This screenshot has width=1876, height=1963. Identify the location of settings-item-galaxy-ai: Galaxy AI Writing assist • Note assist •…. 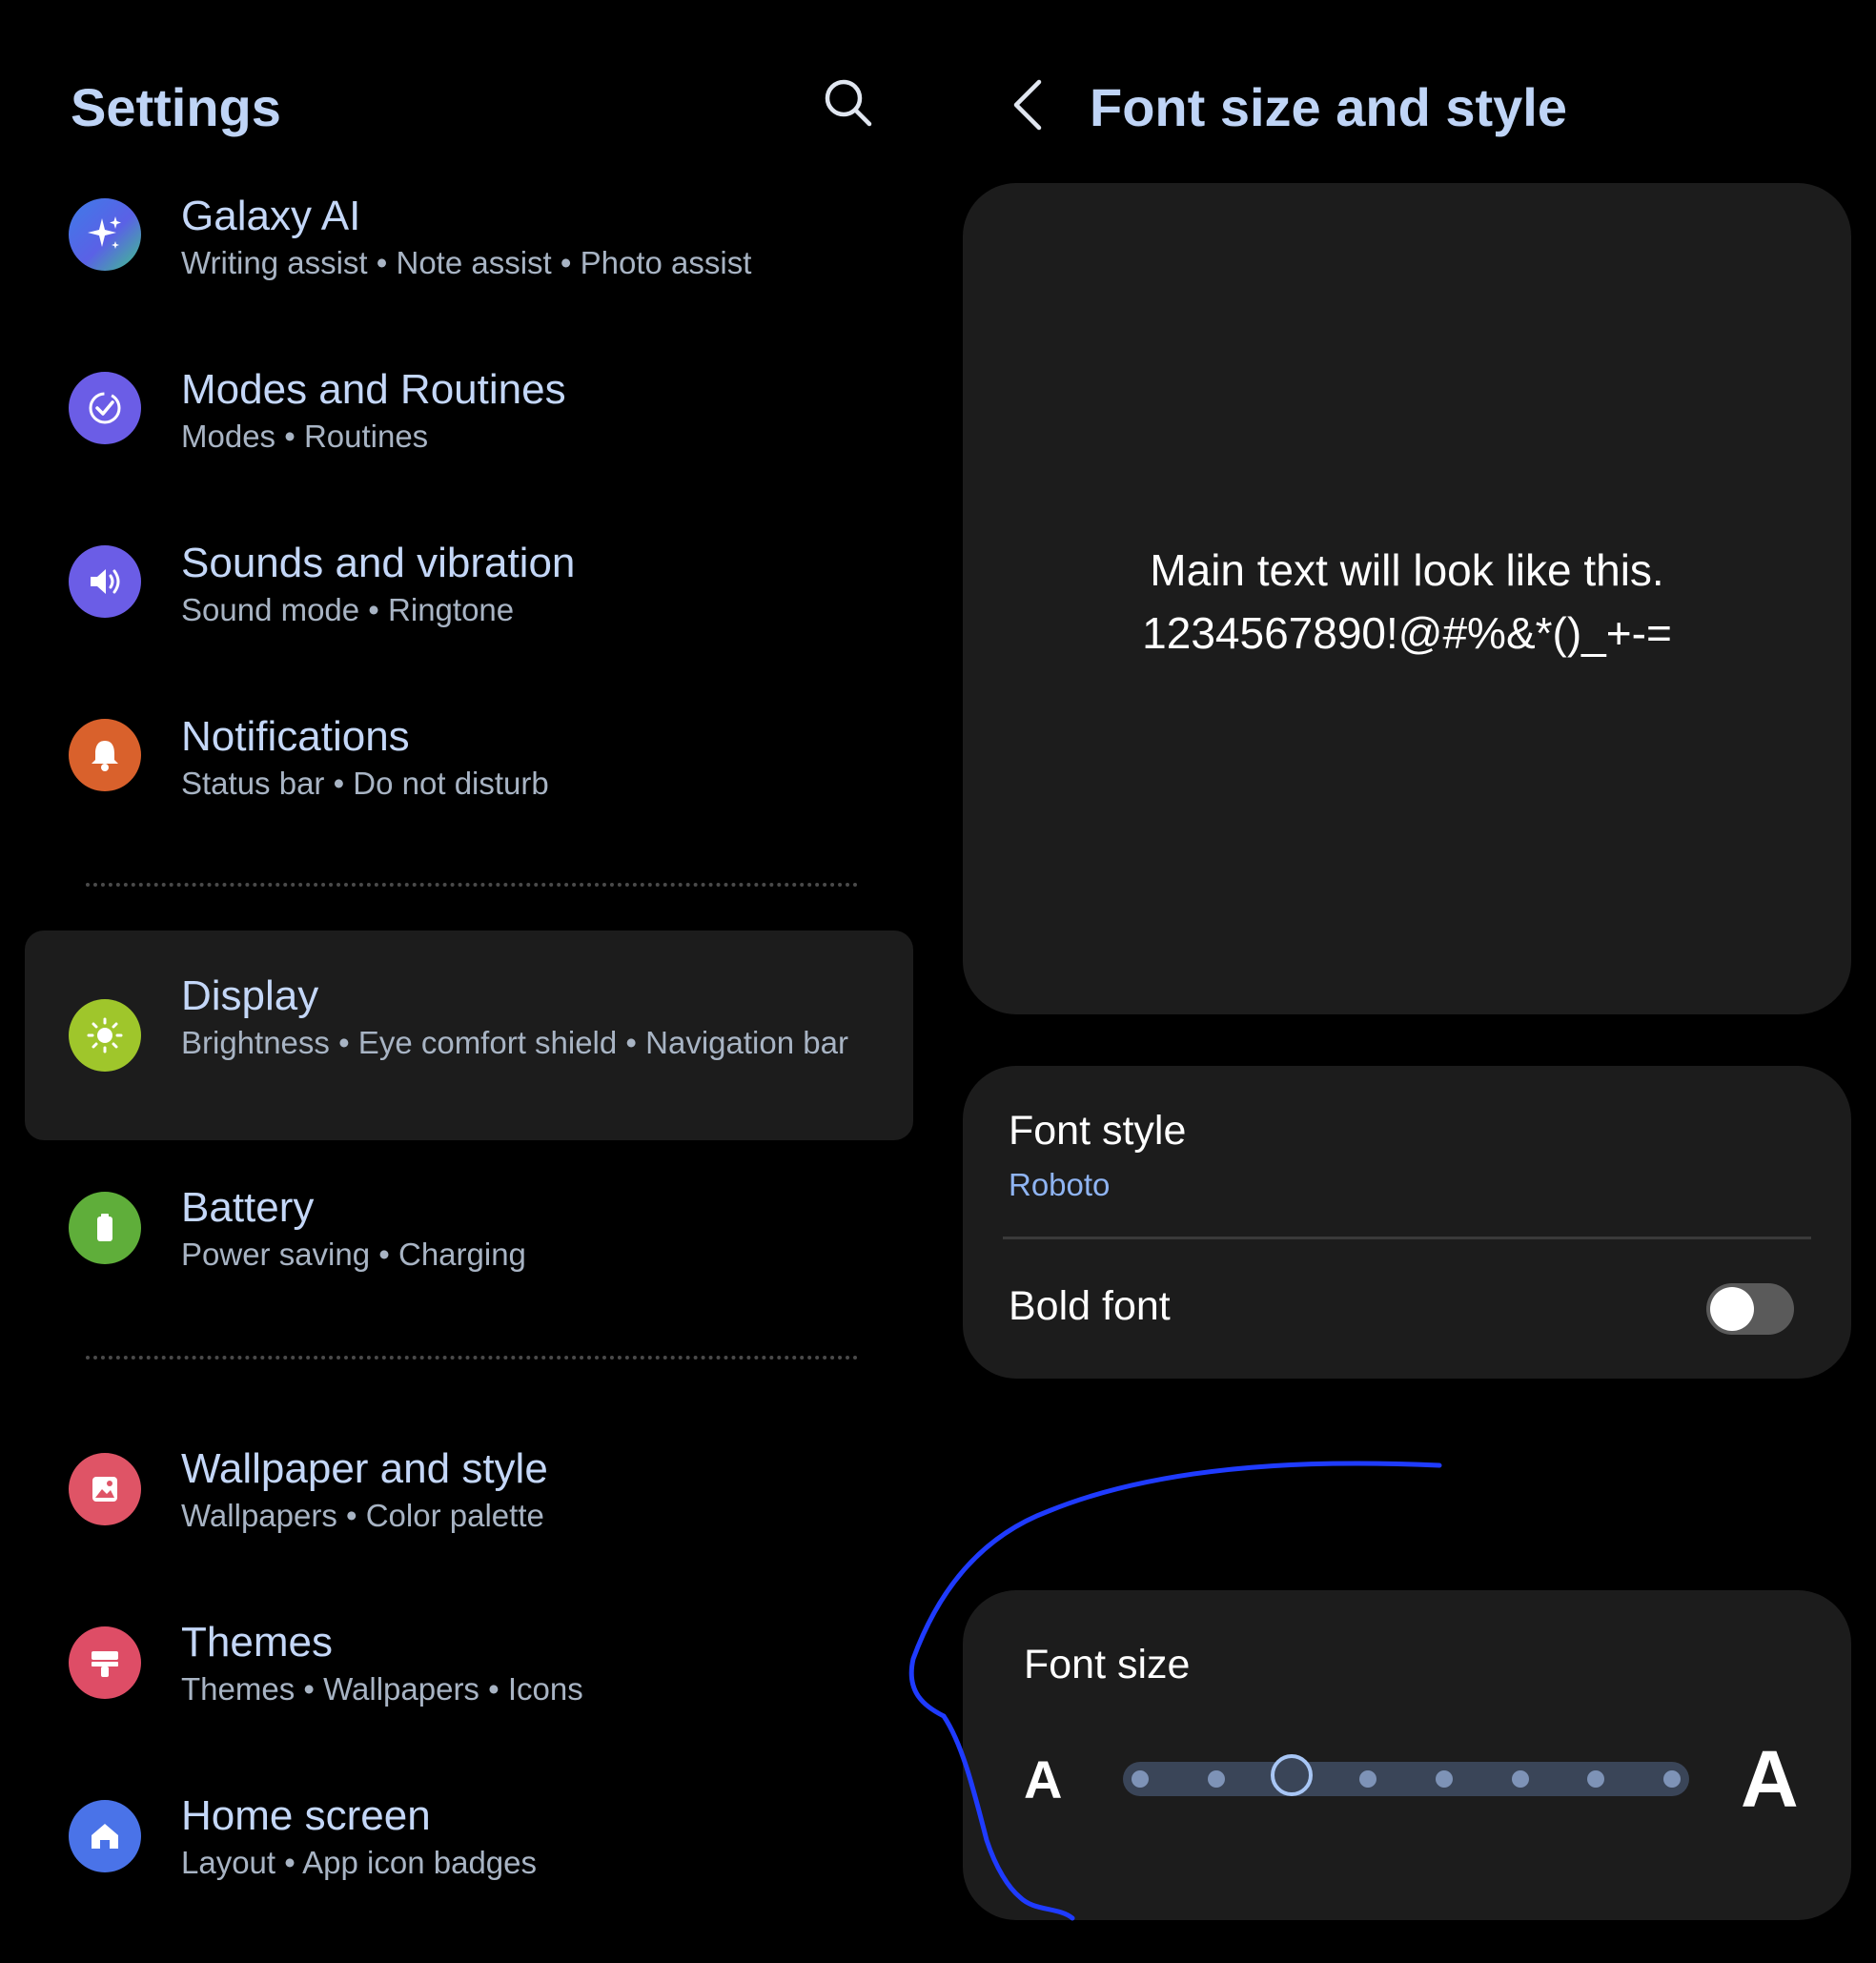
(469, 238).